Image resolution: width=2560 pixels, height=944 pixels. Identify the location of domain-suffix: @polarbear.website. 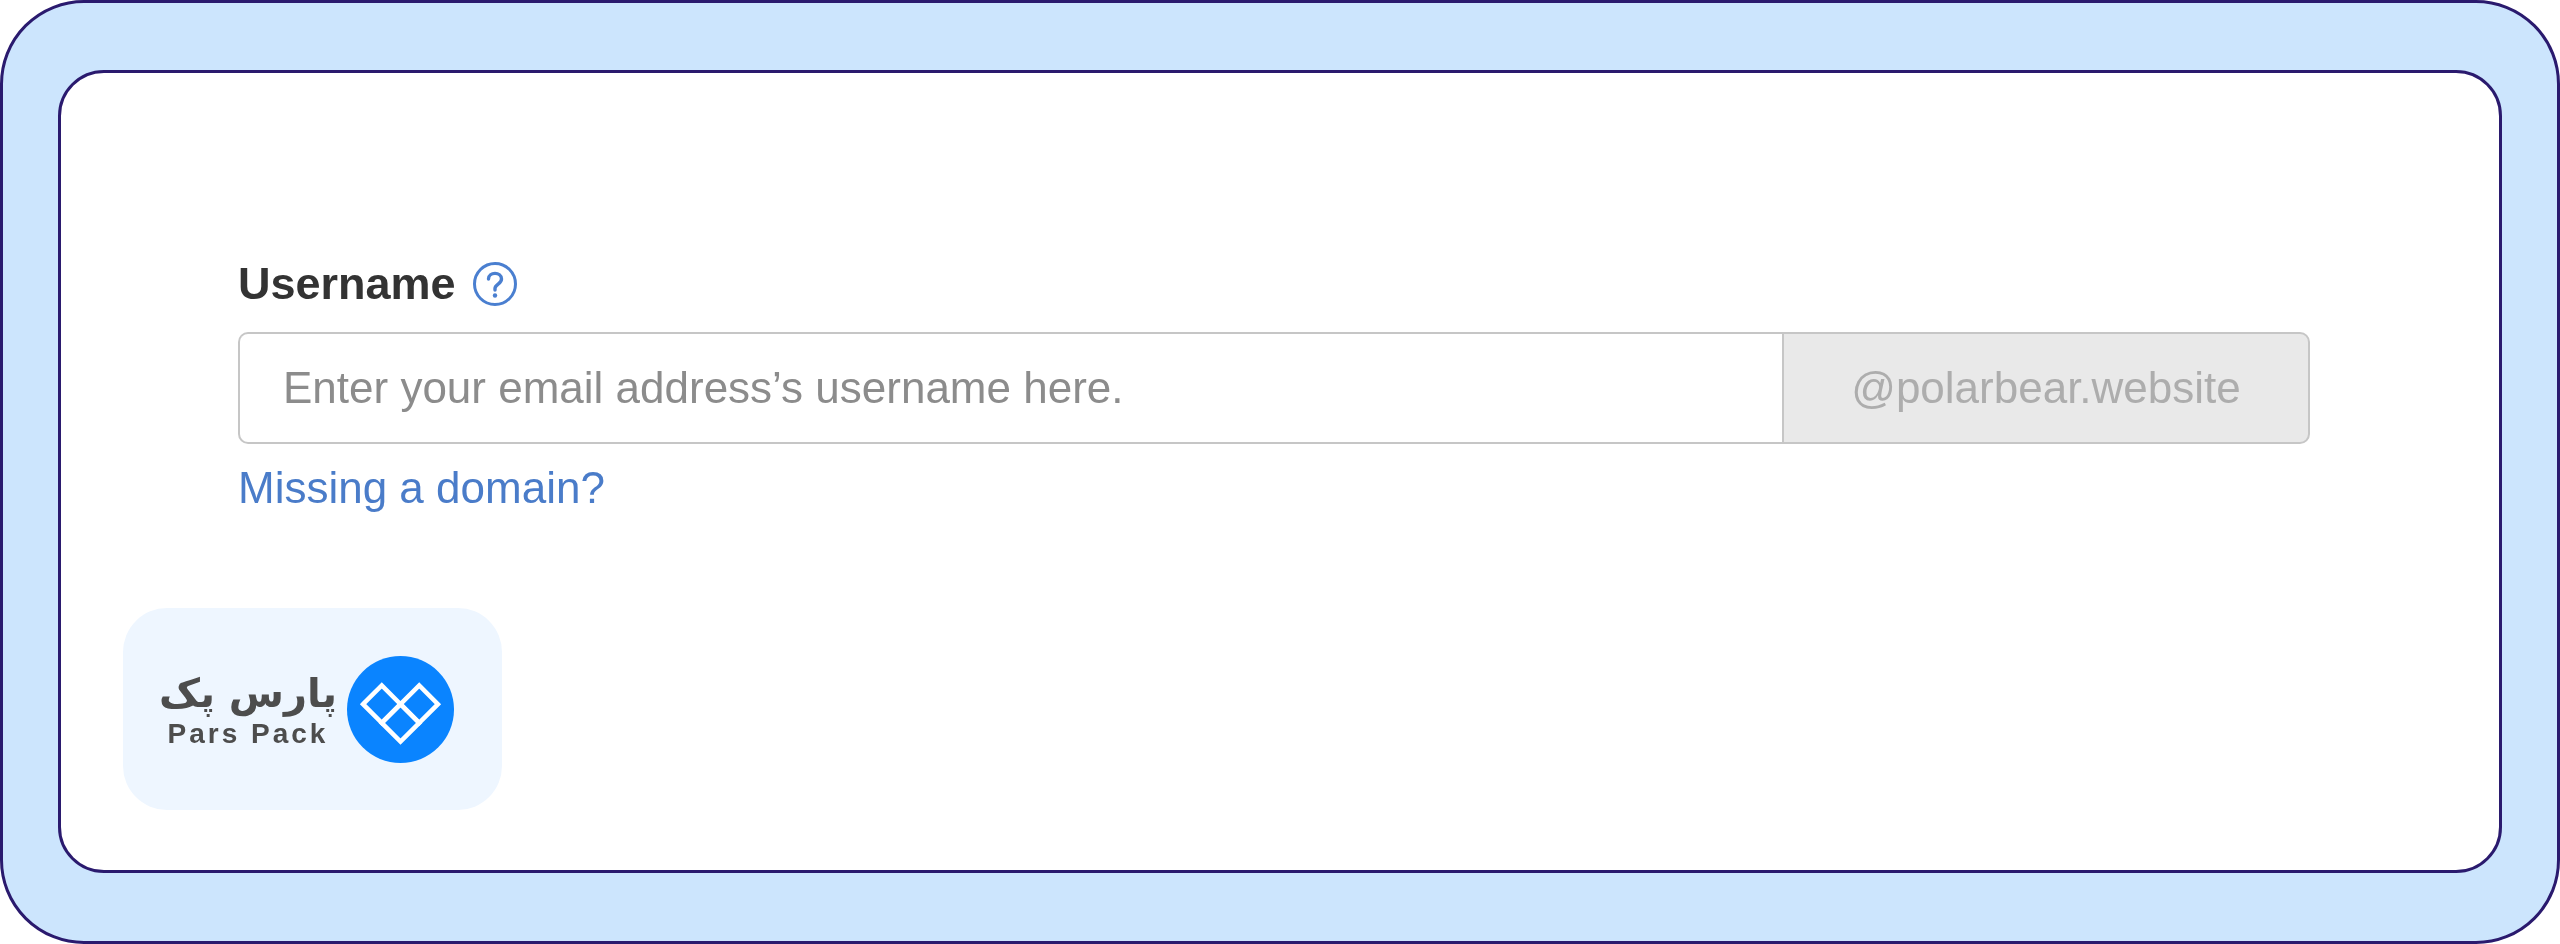
(2046, 388).